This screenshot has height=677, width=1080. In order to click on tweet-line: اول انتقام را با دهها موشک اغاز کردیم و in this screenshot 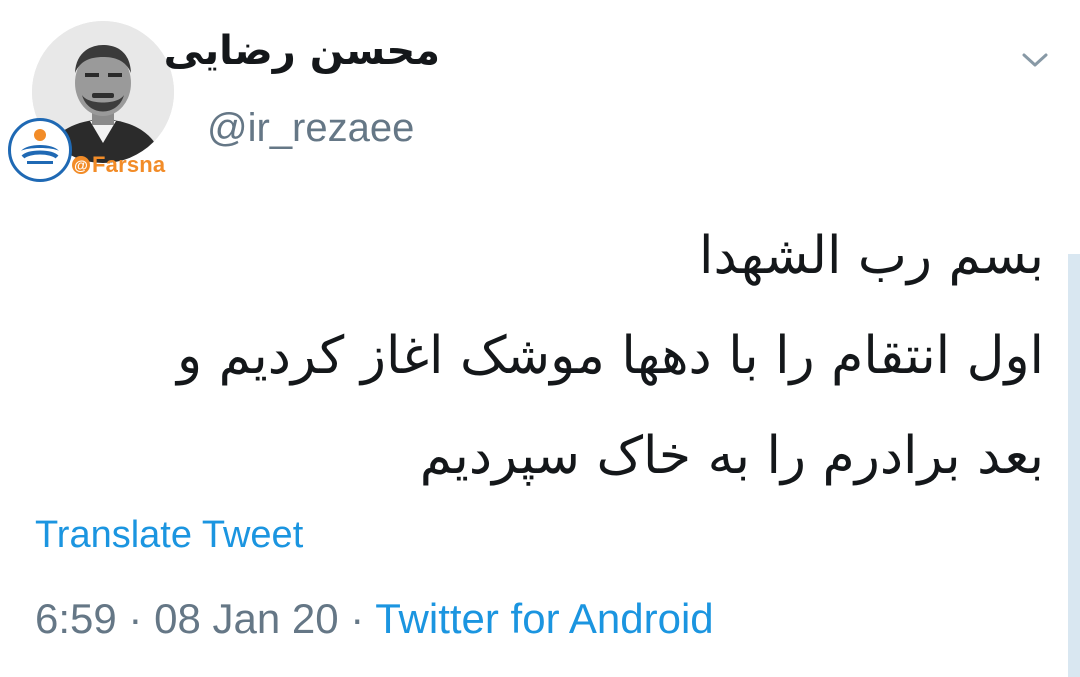, I will do `click(610, 356)`.